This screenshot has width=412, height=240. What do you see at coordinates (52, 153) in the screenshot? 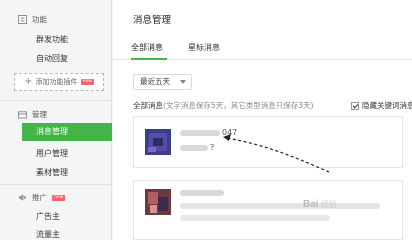
I see `sidebar-item-user-management: 用户管理` at bounding box center [52, 153].